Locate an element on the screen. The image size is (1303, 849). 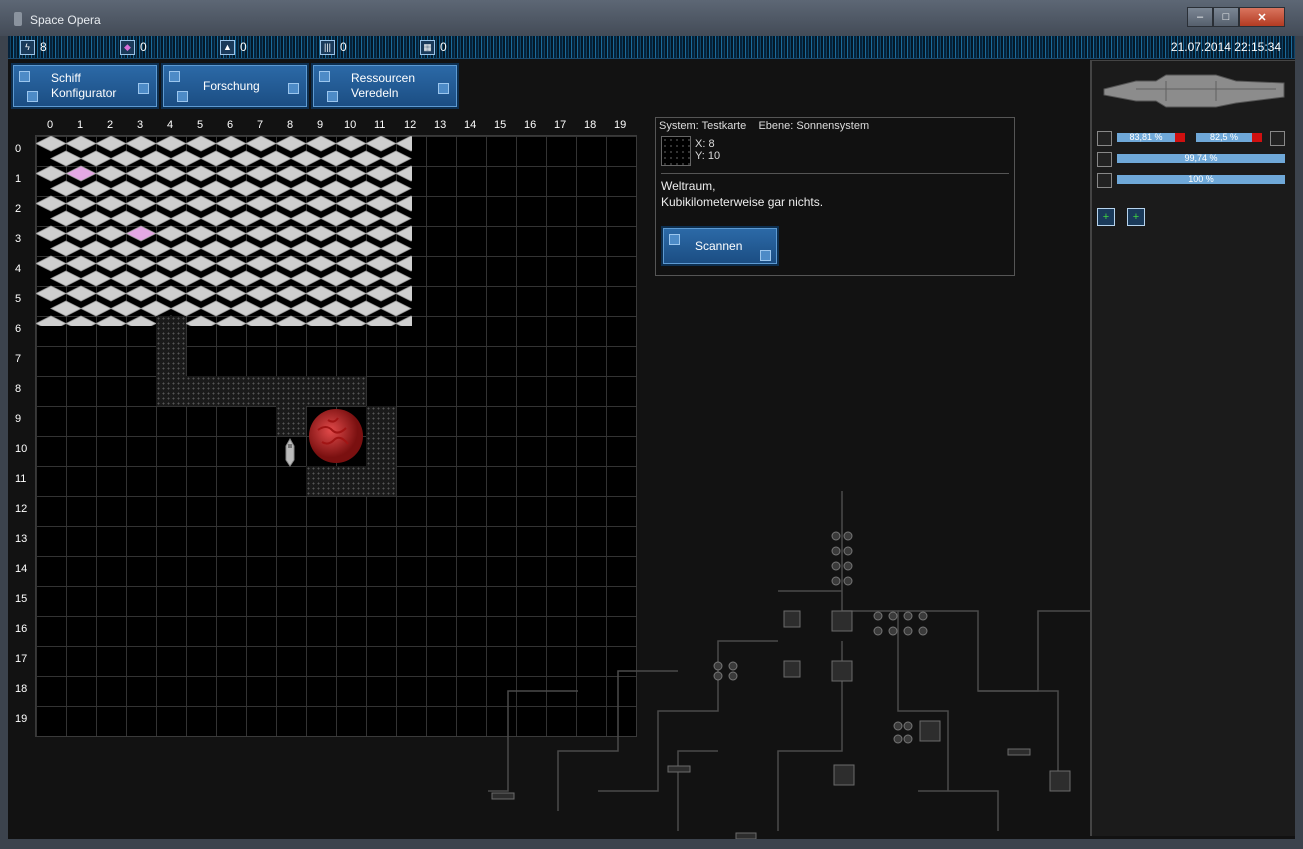
hex-tile-field is located at coordinates (224, 231).